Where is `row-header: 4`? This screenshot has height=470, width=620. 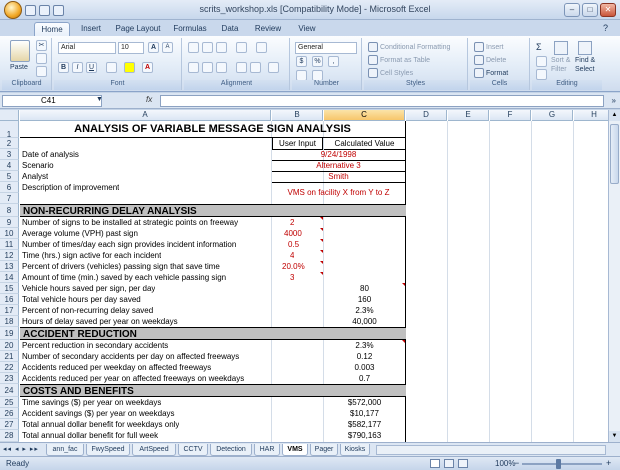
row-header: 4 is located at coordinates (9, 165).